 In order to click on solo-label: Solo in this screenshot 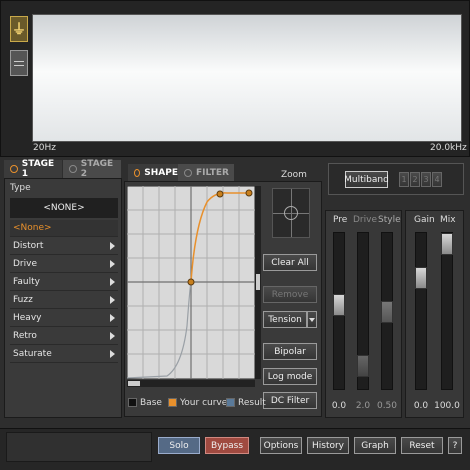, I will do `click(179, 445)`.